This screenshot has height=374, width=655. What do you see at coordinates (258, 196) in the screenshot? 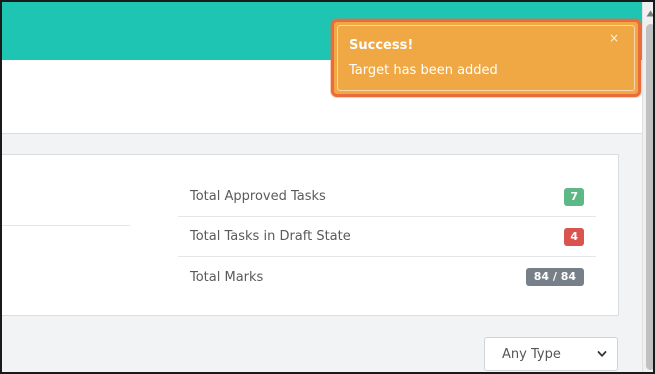
I see `stat-label: Total Approved Tasks` at bounding box center [258, 196].